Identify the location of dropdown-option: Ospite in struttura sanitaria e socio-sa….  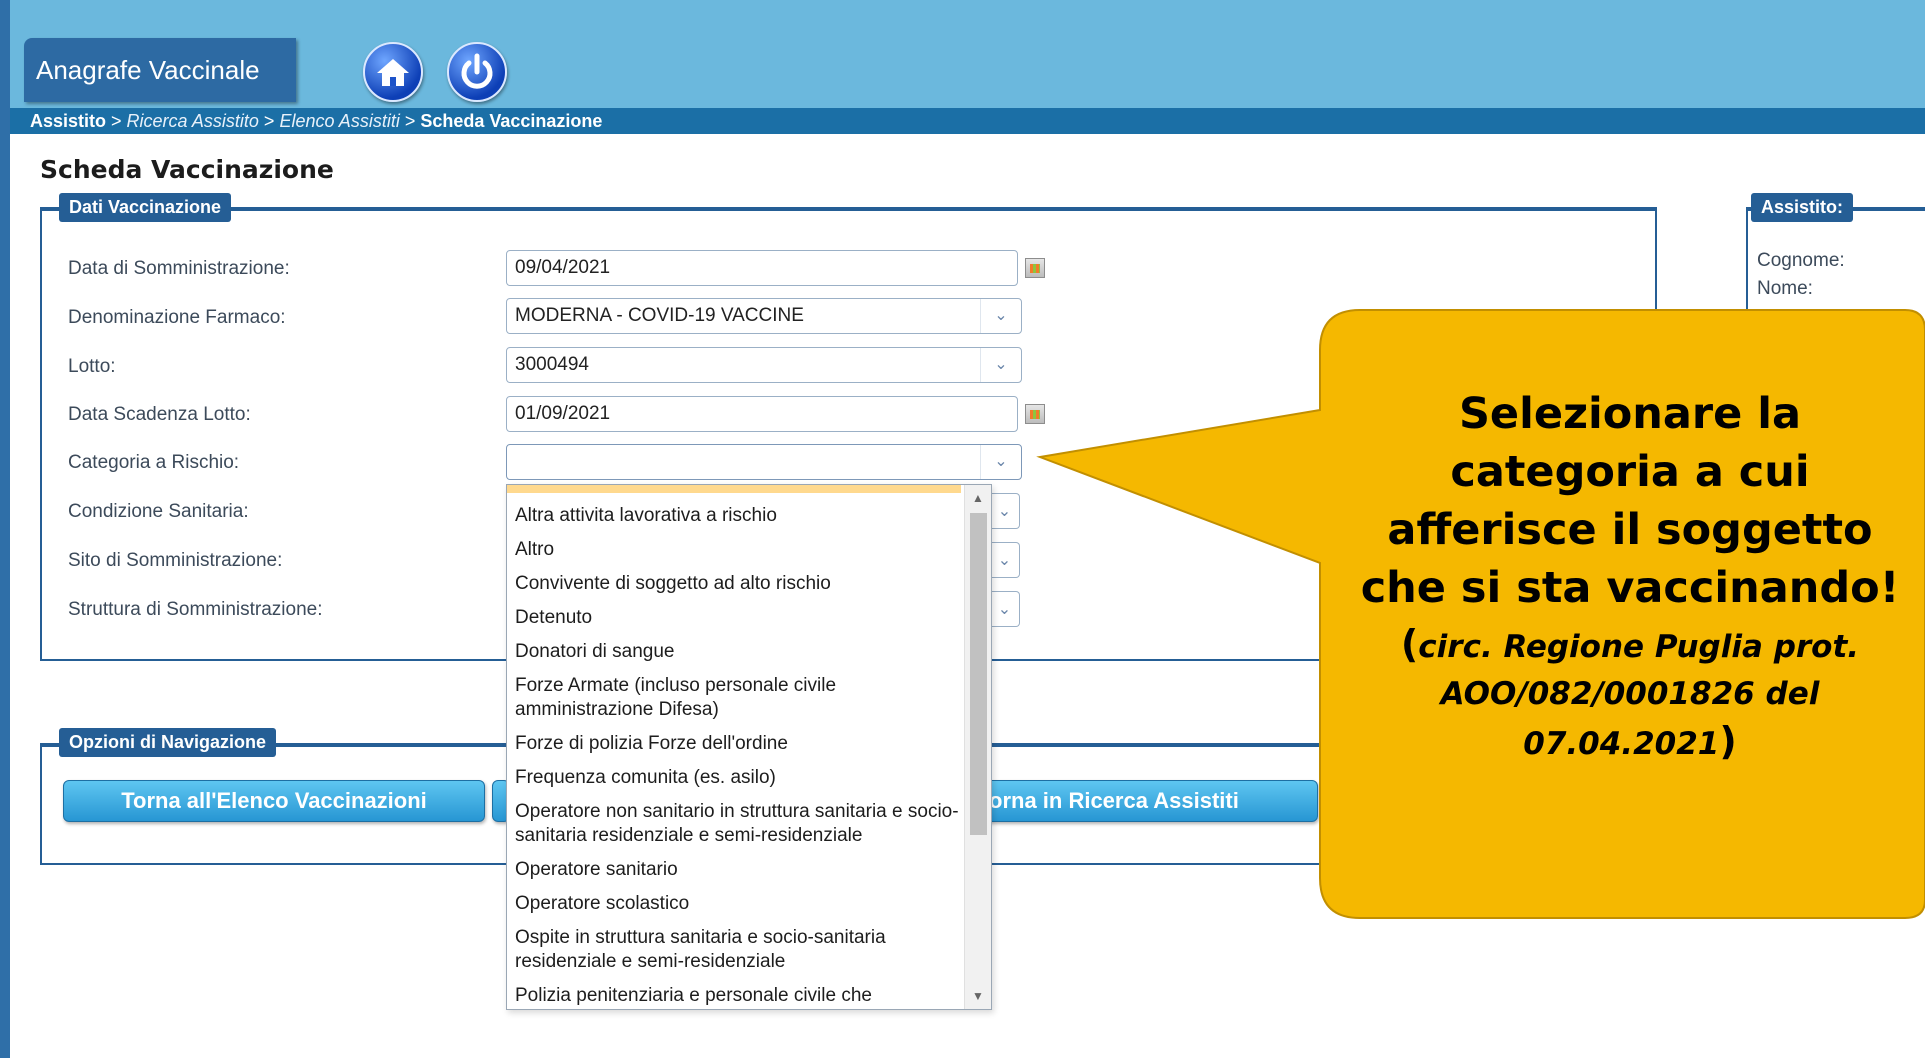
(739, 950).